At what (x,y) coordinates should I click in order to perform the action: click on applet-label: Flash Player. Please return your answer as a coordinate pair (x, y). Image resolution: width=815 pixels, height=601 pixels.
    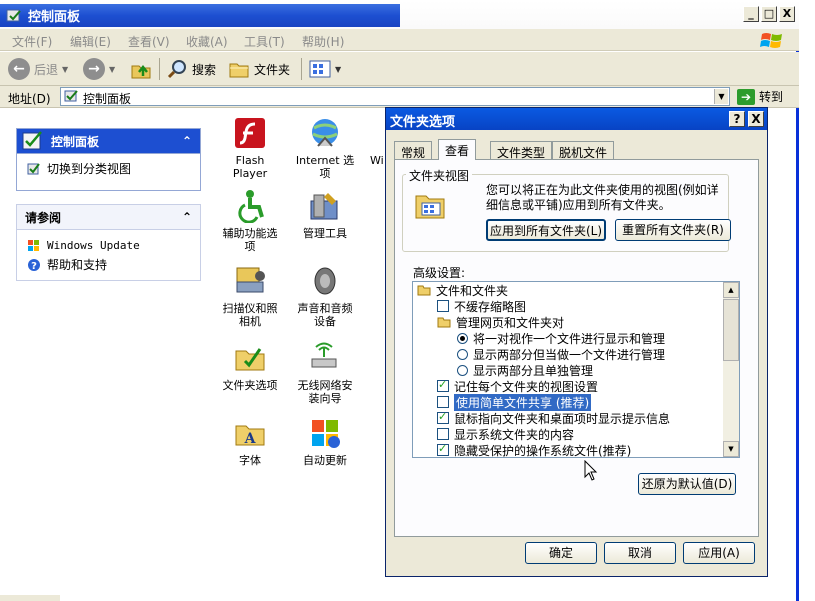
    Looking at the image, I should click on (250, 167).